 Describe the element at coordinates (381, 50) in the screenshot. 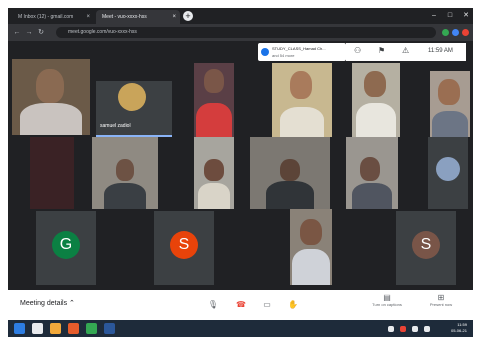

I see `chat-icon: ⚑` at that location.